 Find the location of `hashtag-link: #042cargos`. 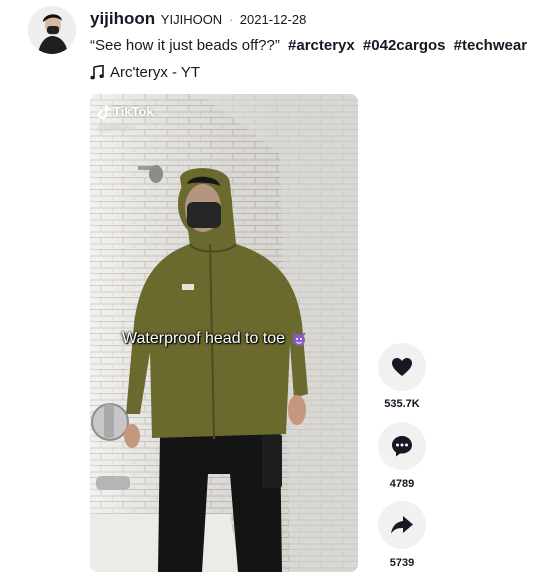

hashtag-link: #042cargos is located at coordinates (404, 45).